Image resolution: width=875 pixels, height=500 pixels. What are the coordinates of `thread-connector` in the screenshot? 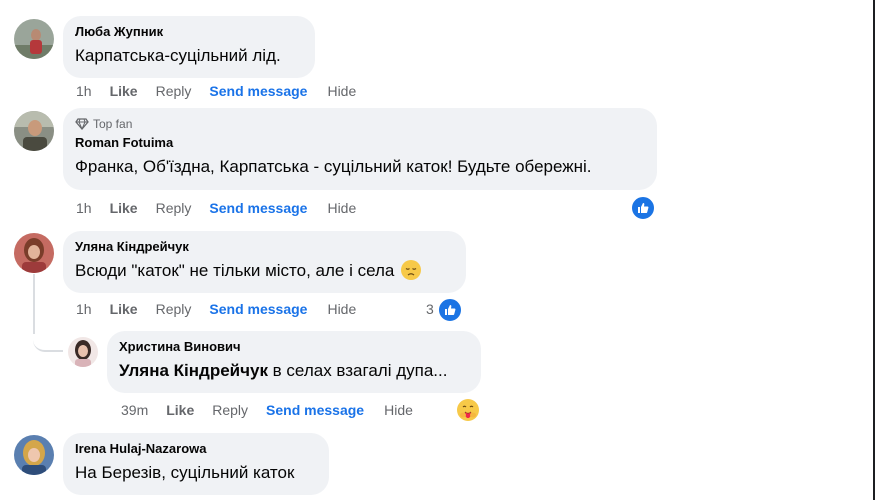 It's located at (48, 341).